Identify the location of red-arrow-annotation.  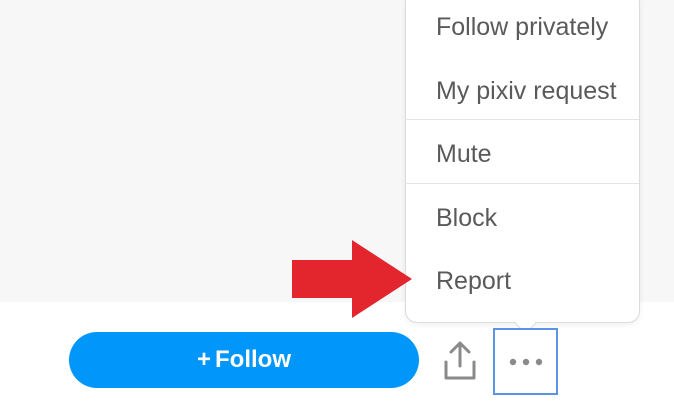
(352, 279).